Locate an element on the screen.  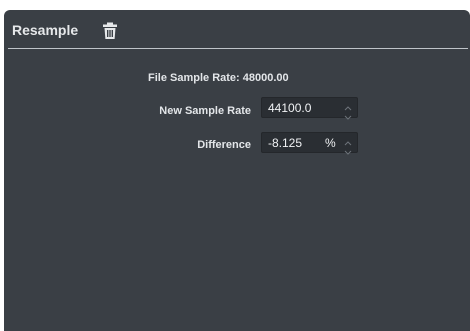
panel-header: Resample is located at coordinates (237, 29).